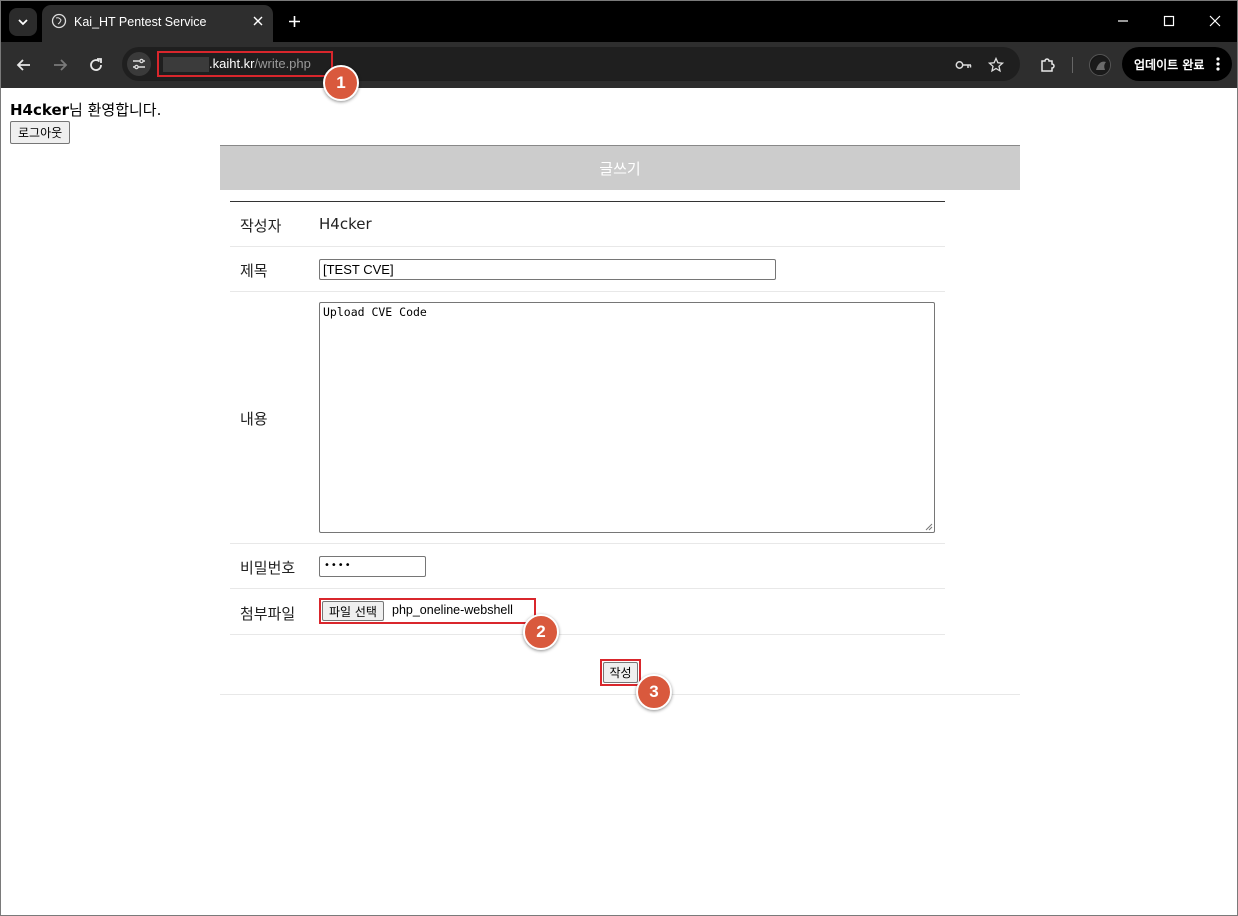 The height and width of the screenshot is (916, 1238). What do you see at coordinates (547, 269) in the screenshot?
I see `title-input: [TEST CVE]` at bounding box center [547, 269].